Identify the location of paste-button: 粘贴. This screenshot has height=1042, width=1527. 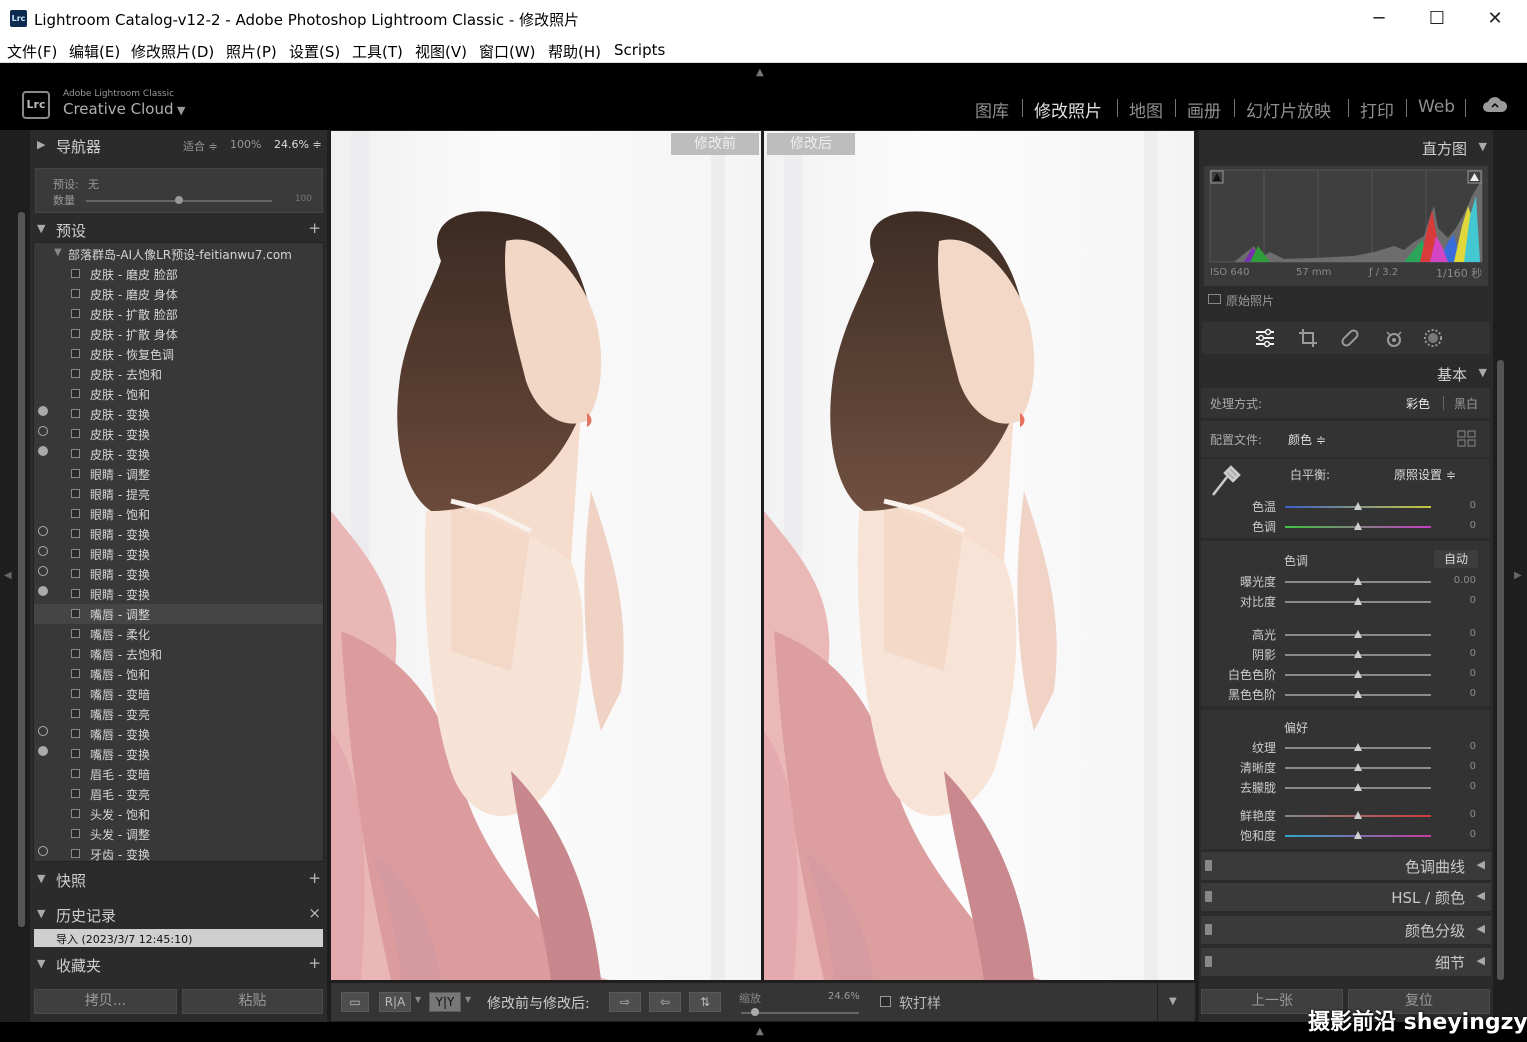
(252, 1001).